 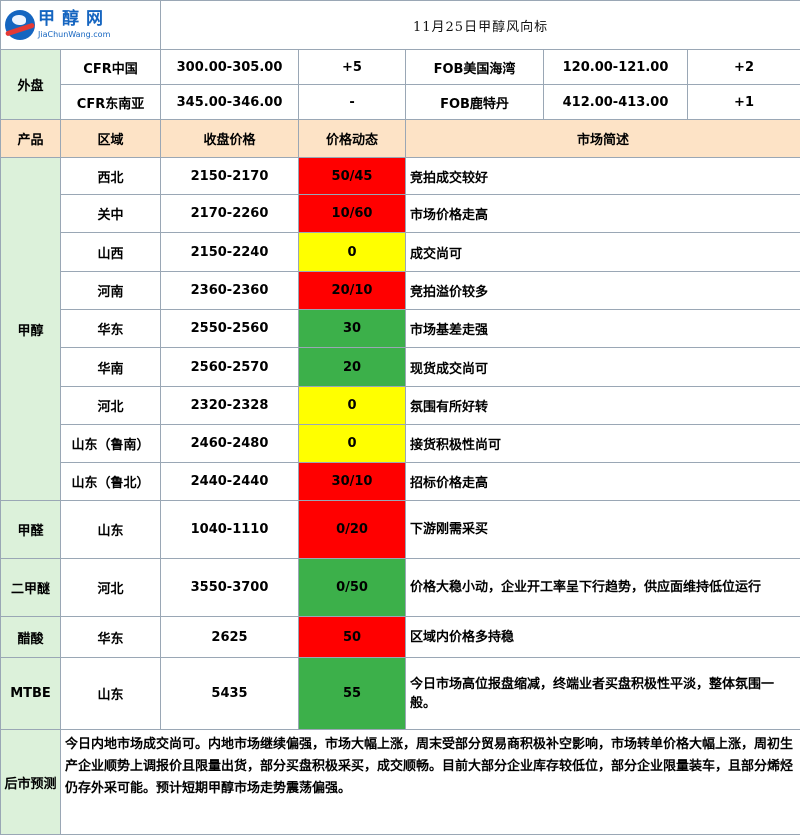 I want to click on region-cell: 山东（鲁南）, so click(x=111, y=444).